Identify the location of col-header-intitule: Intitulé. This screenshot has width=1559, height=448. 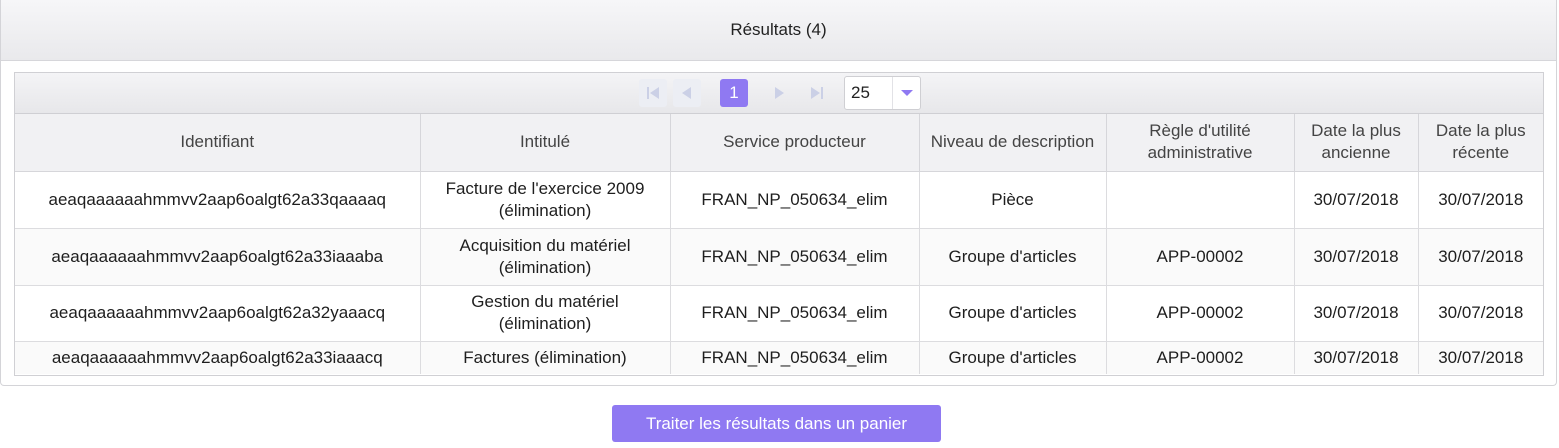
(545, 143).